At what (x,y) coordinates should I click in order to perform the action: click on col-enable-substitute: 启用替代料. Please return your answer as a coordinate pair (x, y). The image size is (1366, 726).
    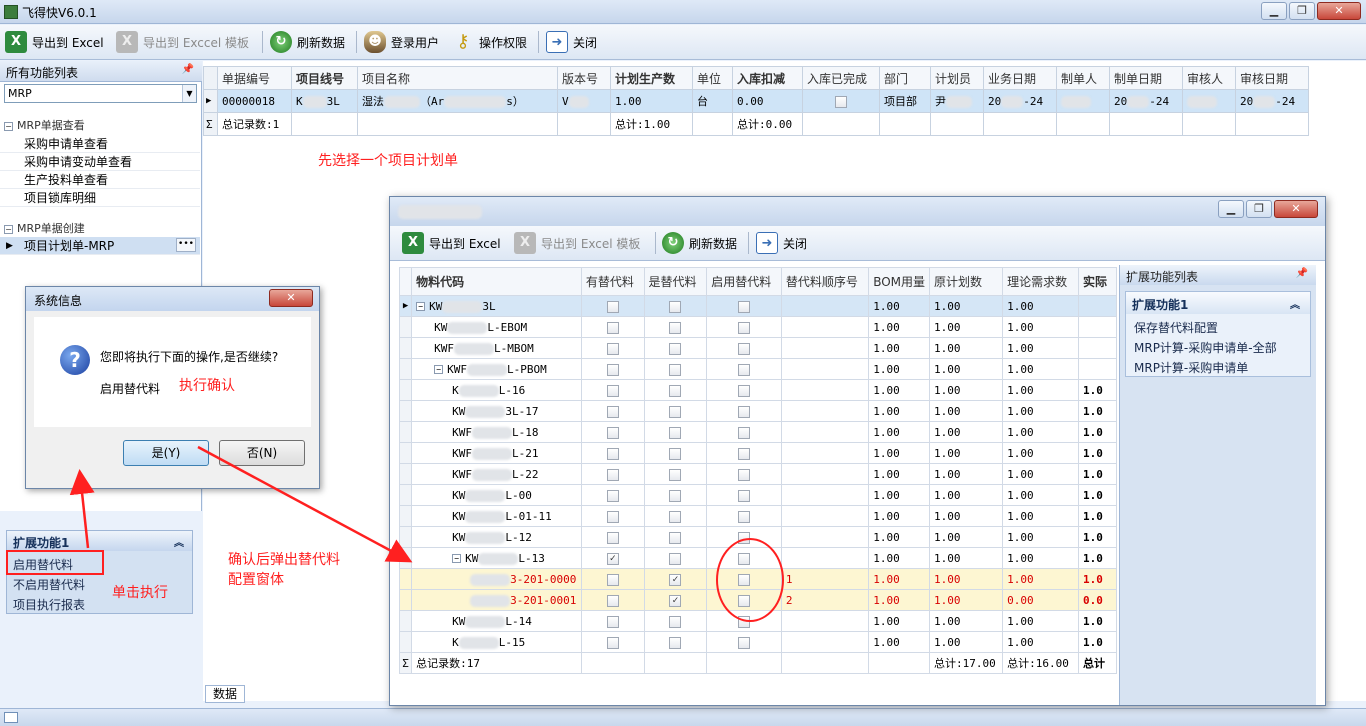
    Looking at the image, I should click on (744, 281).